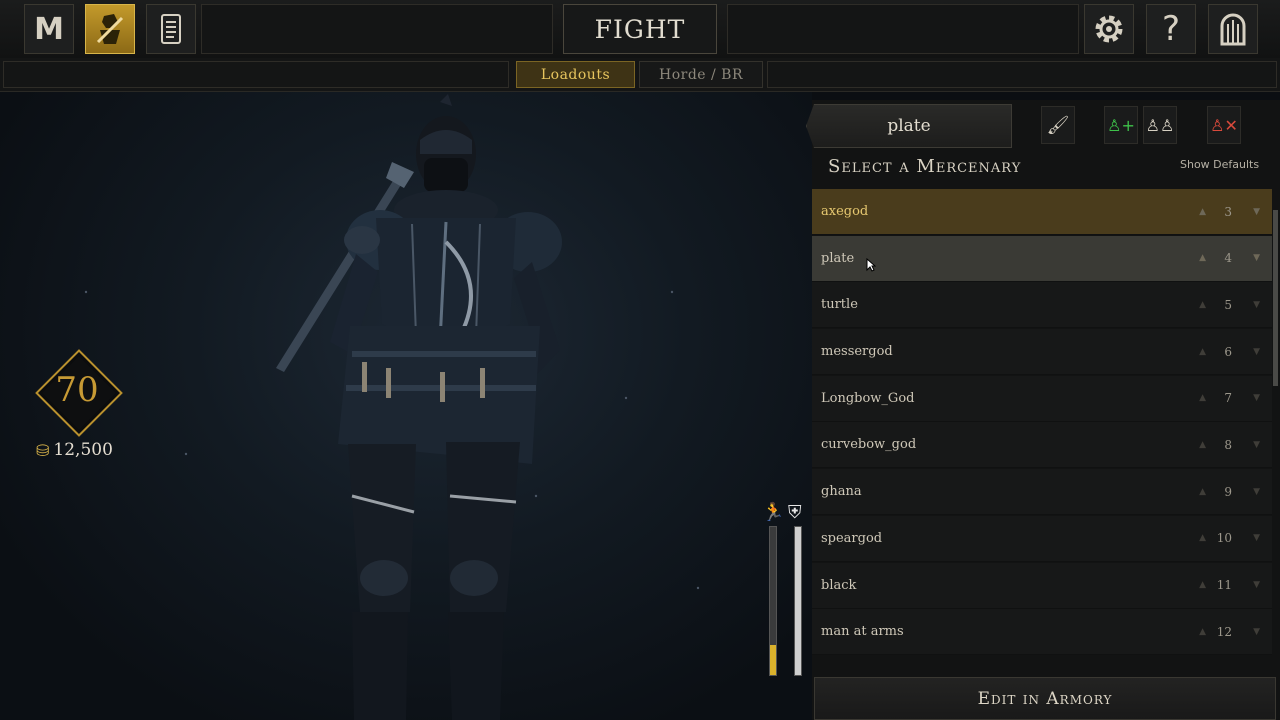 This screenshot has height=720, width=1280. I want to click on mercenary-name: turtle, so click(839, 305).